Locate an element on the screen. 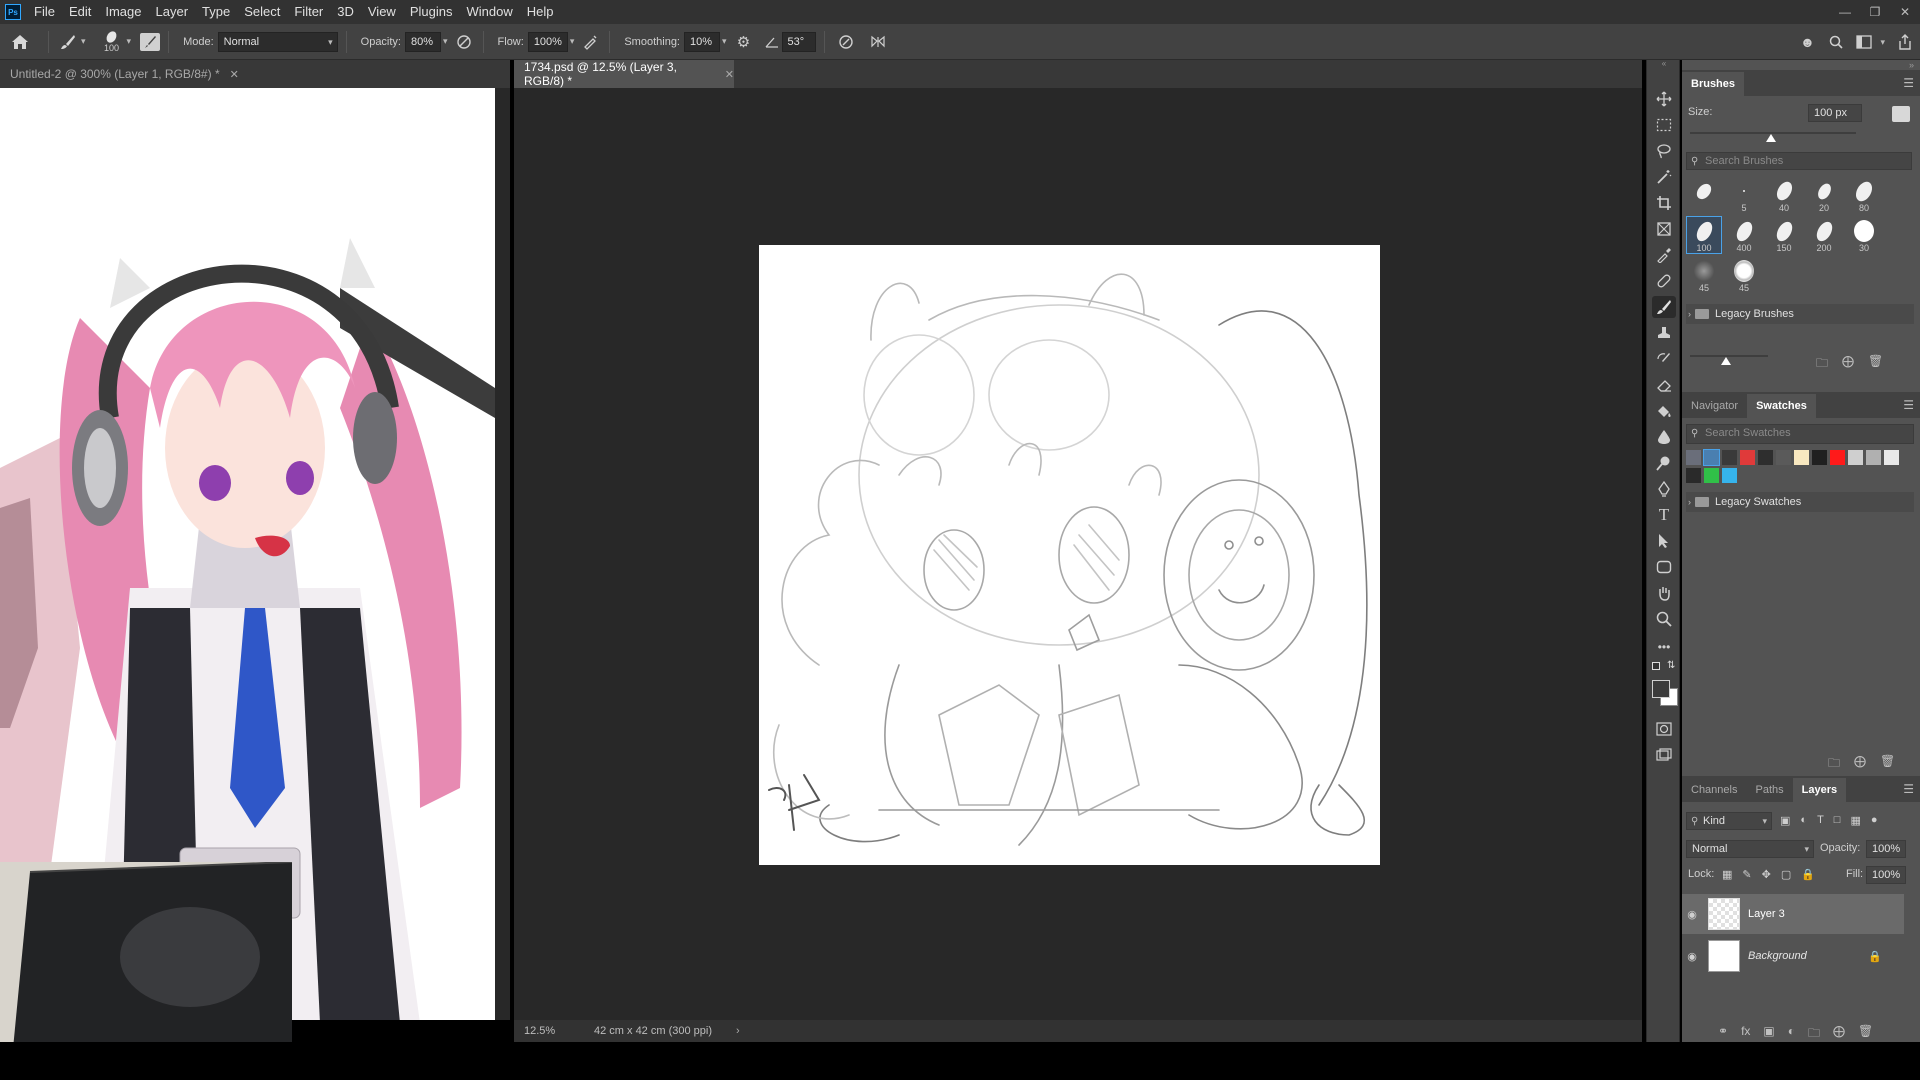 The height and width of the screenshot is (1080, 1920). close-icon: ✕ is located at coordinates (1905, 12).